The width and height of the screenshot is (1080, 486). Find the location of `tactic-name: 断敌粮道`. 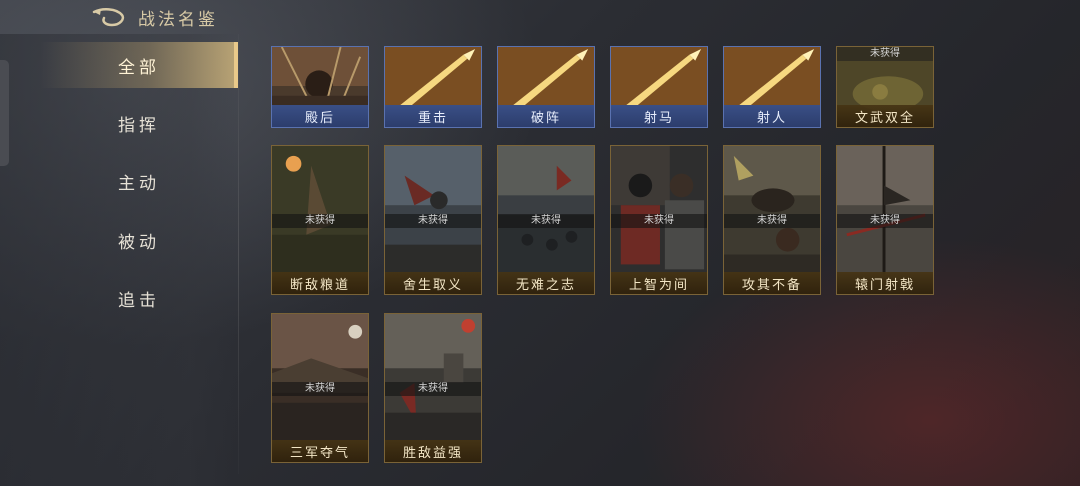

tactic-name: 断敌粮道 is located at coordinates (320, 283).